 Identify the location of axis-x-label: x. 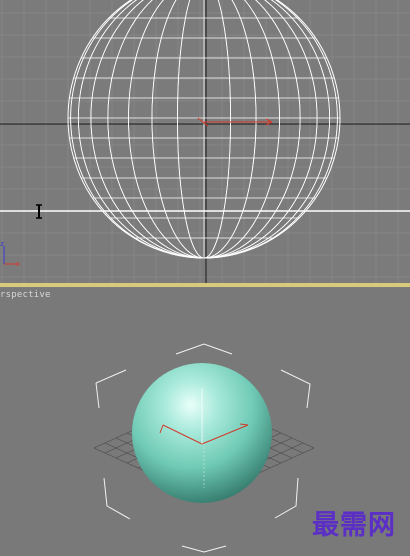
(18, 264).